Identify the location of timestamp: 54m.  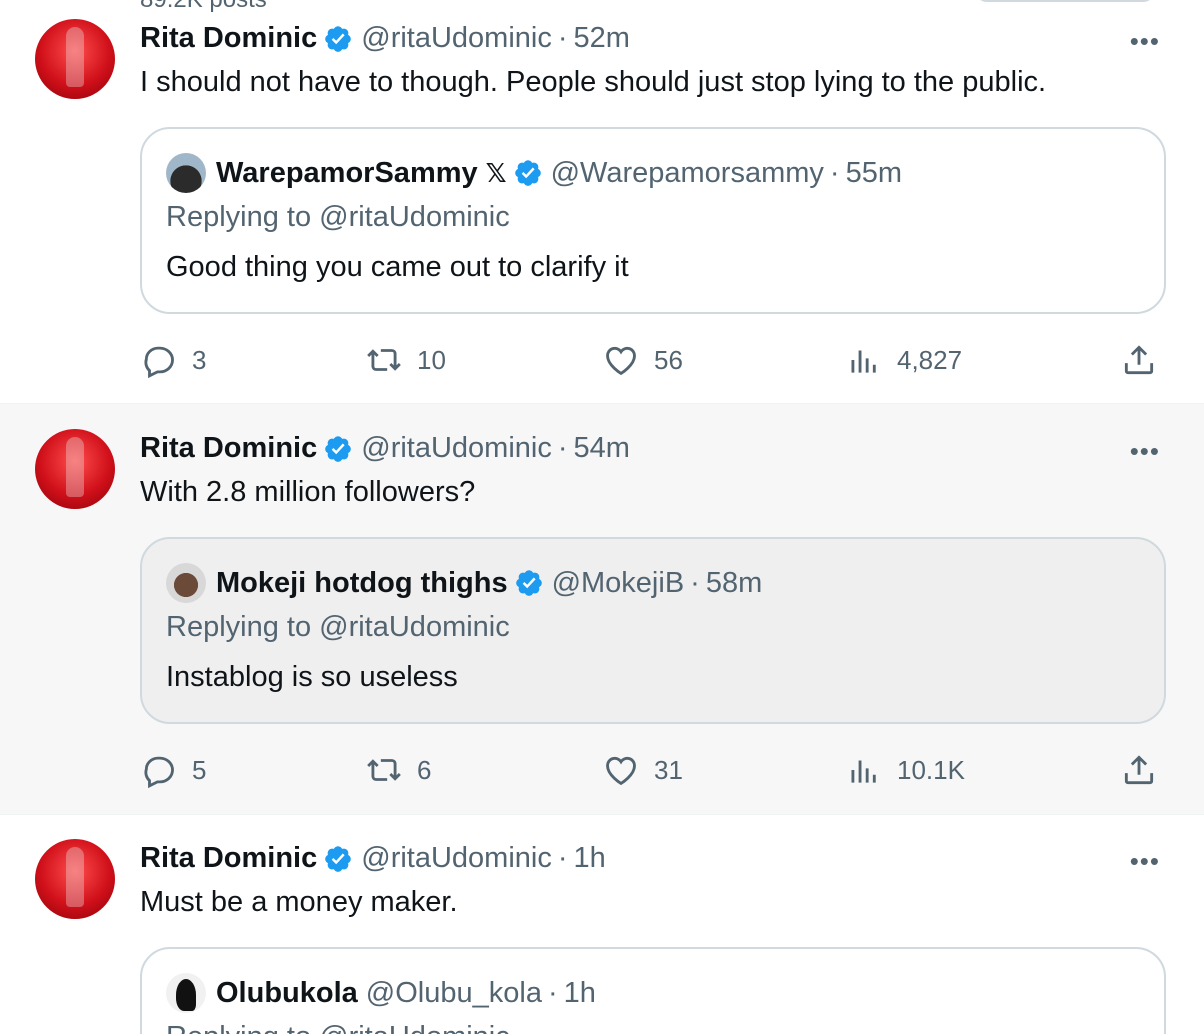
(602, 448).